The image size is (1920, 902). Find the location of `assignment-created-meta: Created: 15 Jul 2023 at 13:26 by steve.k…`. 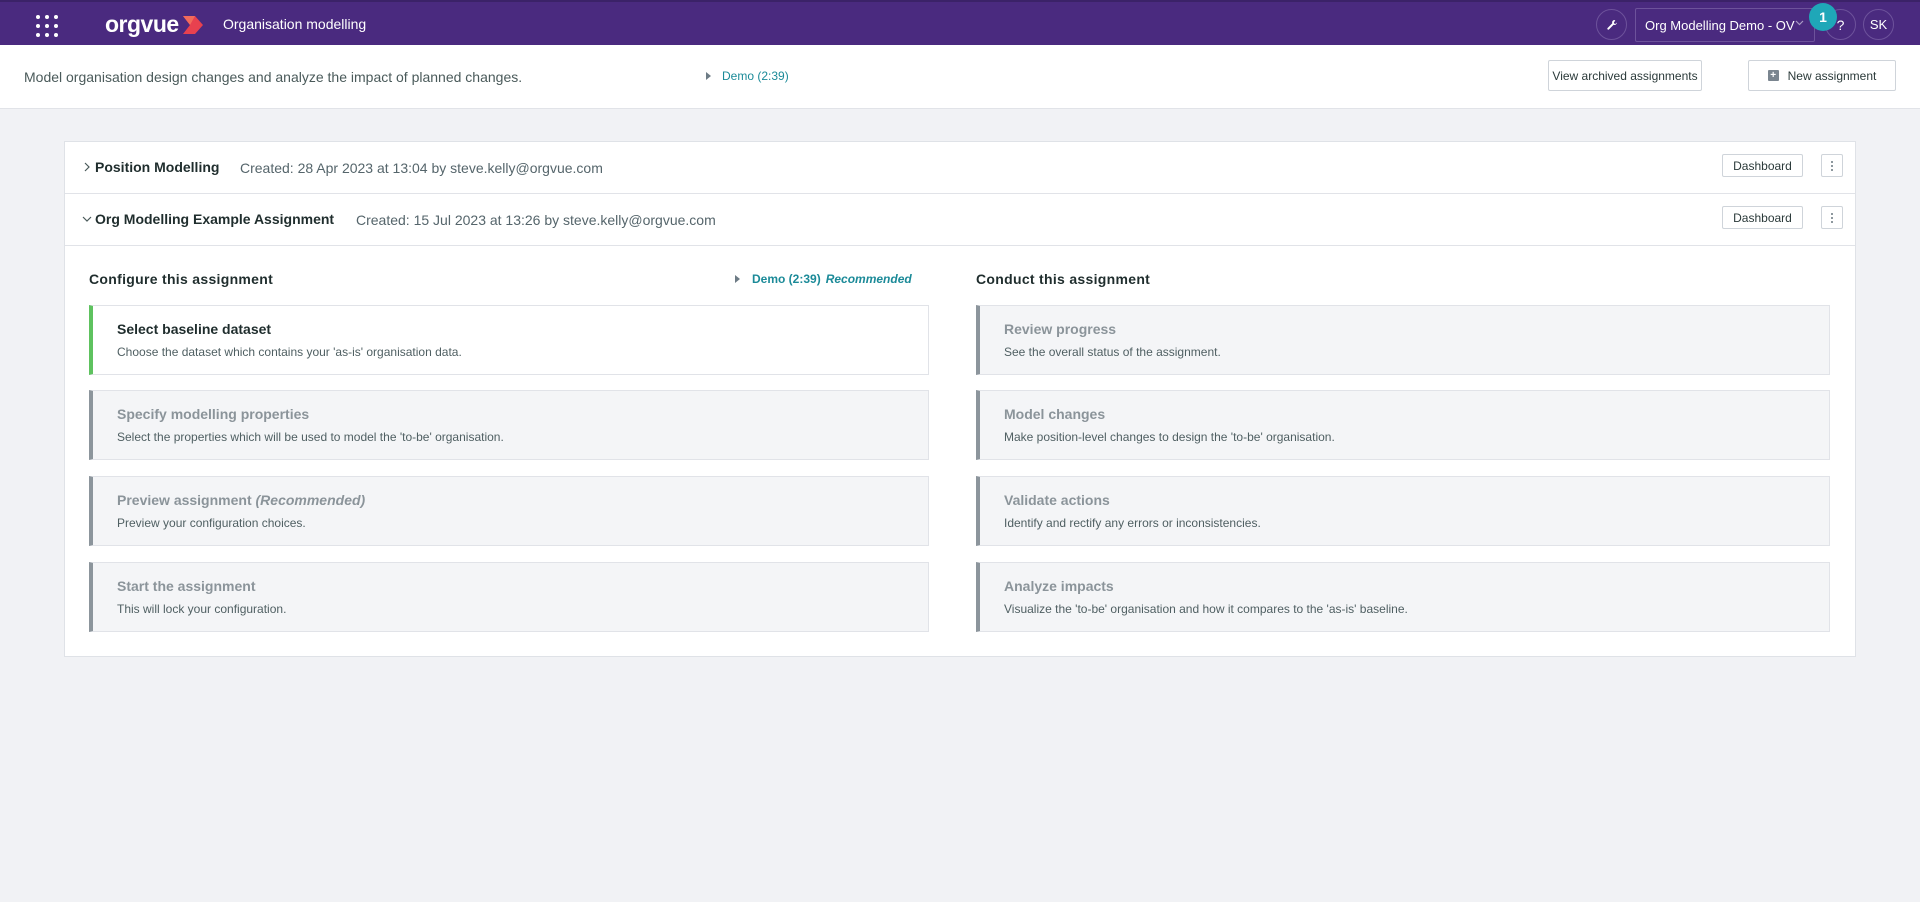

assignment-created-meta: Created: 15 Jul 2023 at 13:26 by steve.k… is located at coordinates (536, 220).